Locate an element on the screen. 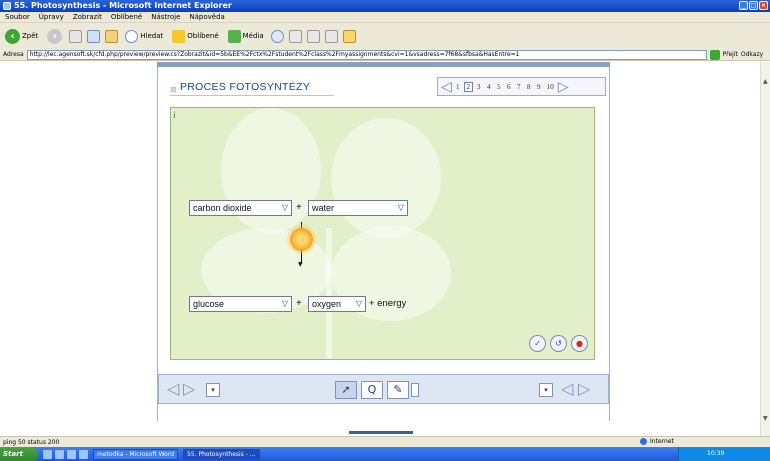 This screenshot has height=461, width=770. status-text: ping 50 status 200 is located at coordinates (31, 442).